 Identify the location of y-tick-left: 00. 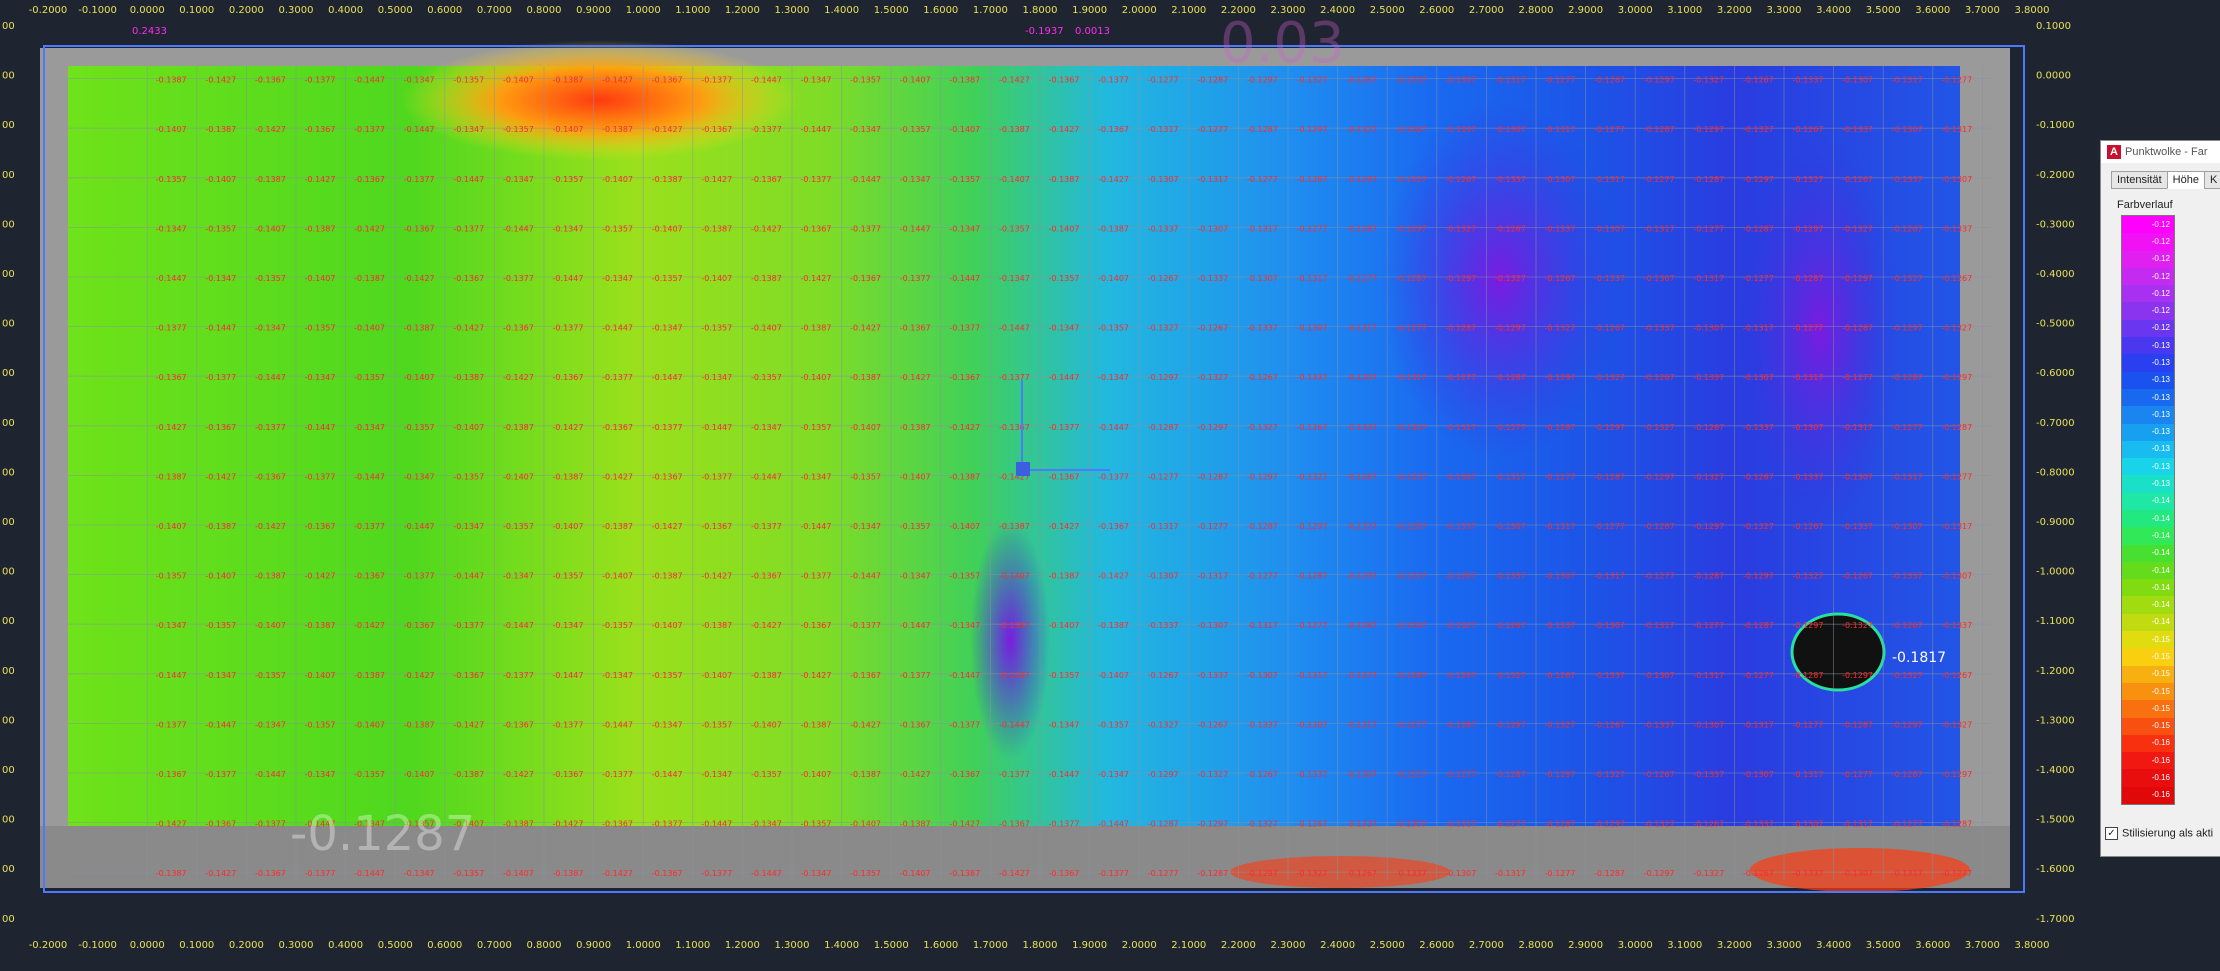
(8, 76).